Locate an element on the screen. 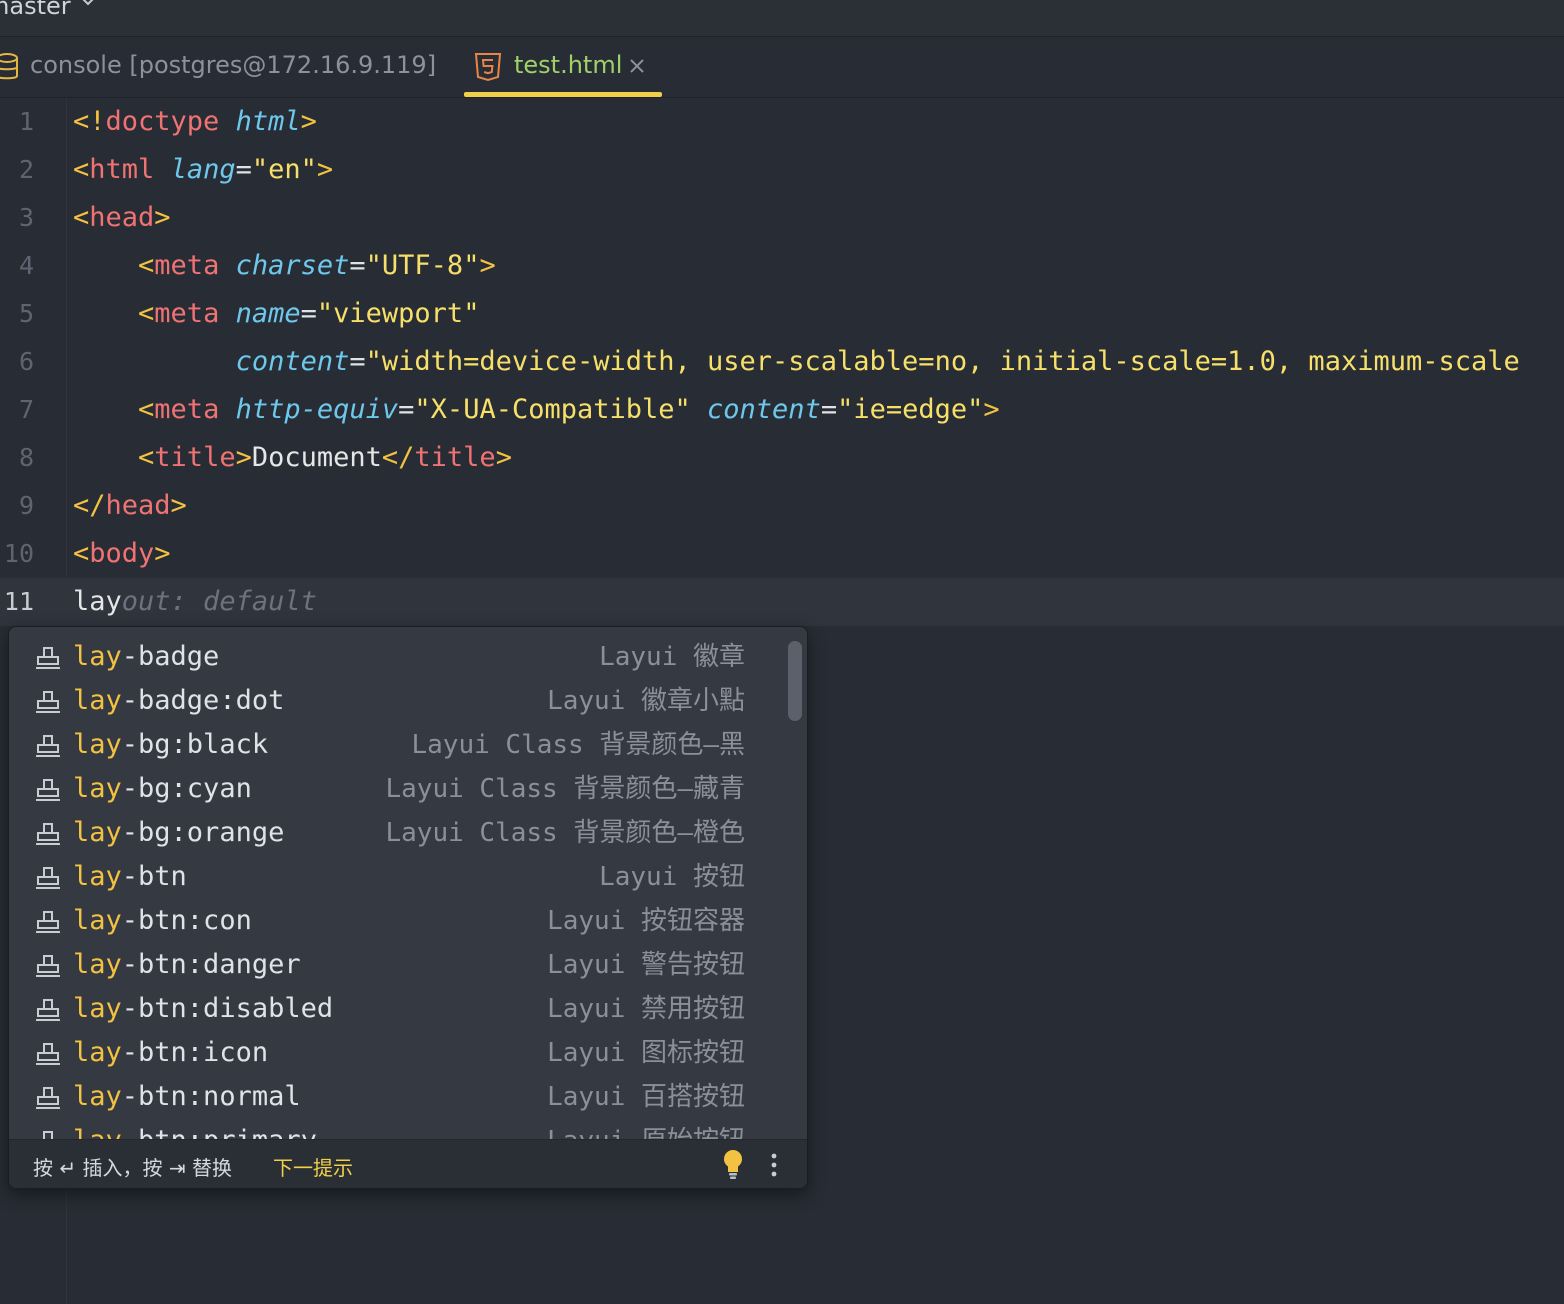 The height and width of the screenshot is (1304, 1564). lightbulb-icon is located at coordinates (733, 1164).